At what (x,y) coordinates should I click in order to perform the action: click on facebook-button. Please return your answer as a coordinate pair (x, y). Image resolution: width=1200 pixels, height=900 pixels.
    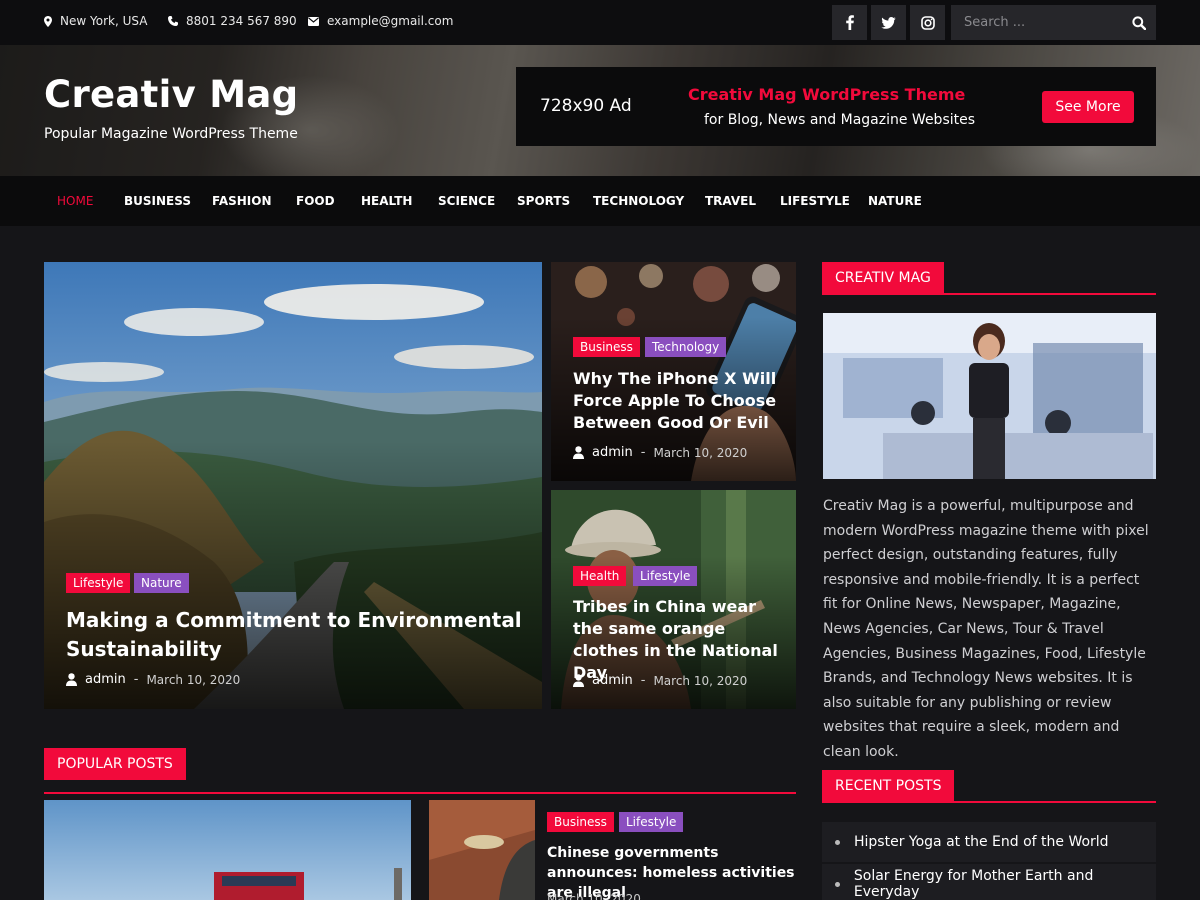
    Looking at the image, I should click on (849, 22).